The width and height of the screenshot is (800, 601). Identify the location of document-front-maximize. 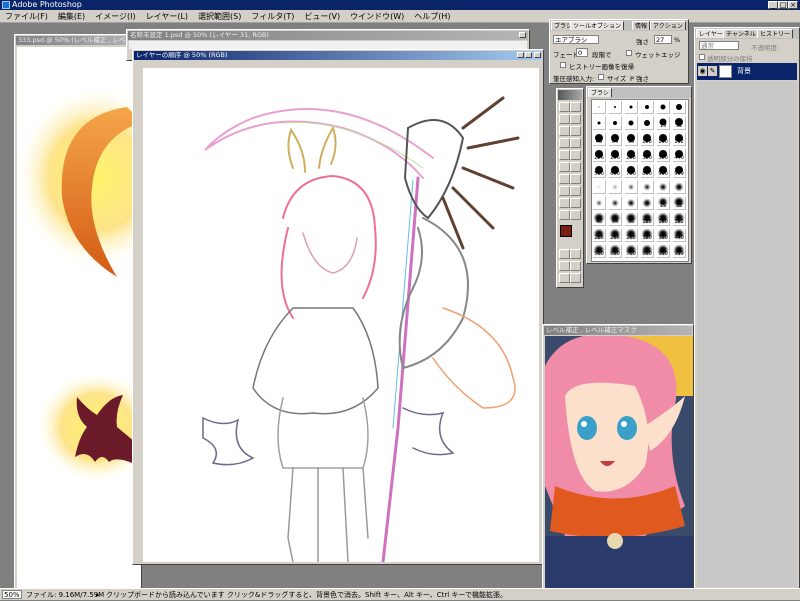
(528, 55).